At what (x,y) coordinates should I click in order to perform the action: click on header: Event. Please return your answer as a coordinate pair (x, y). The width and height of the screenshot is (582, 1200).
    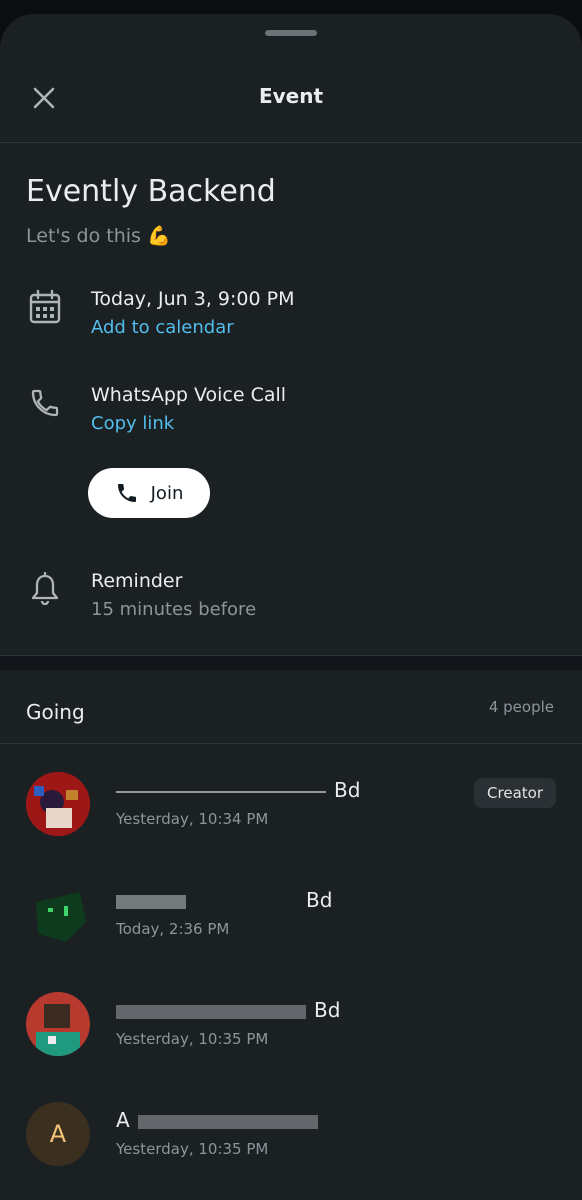
    Looking at the image, I should click on (291, 98).